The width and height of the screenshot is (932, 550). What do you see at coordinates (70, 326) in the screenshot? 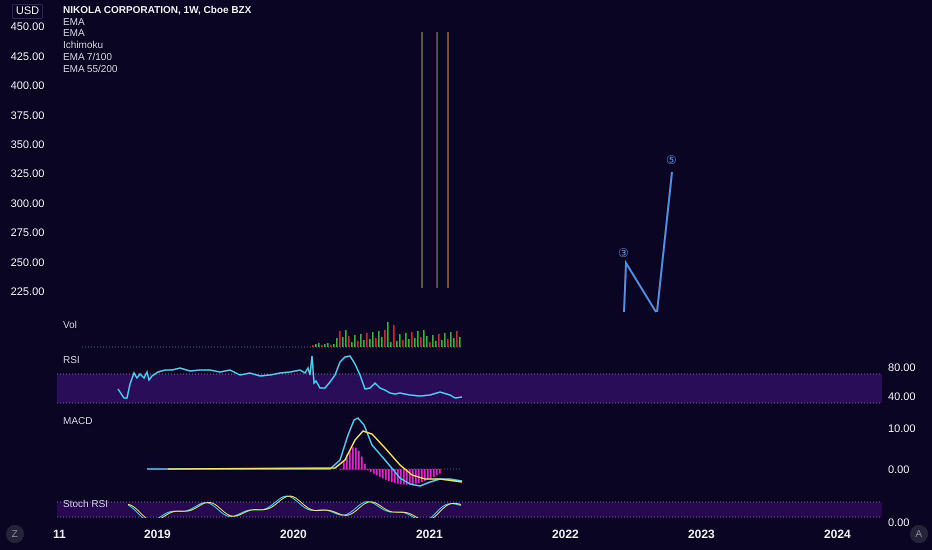
I see `pane-label: Vol` at bounding box center [70, 326].